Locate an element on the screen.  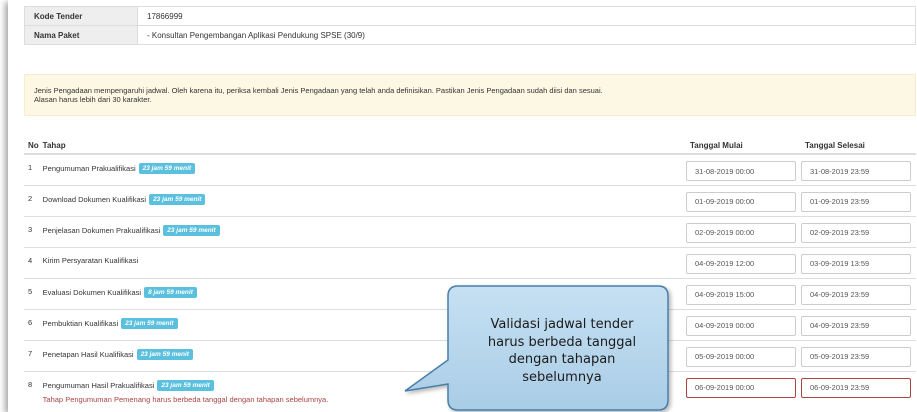
row-number: 3 is located at coordinates (33, 231).